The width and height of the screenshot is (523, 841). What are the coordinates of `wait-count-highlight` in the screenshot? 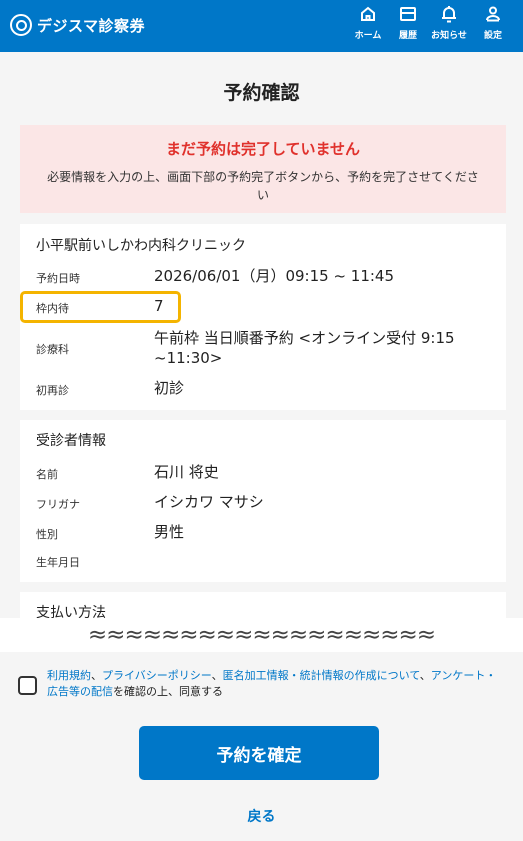 It's located at (100, 307).